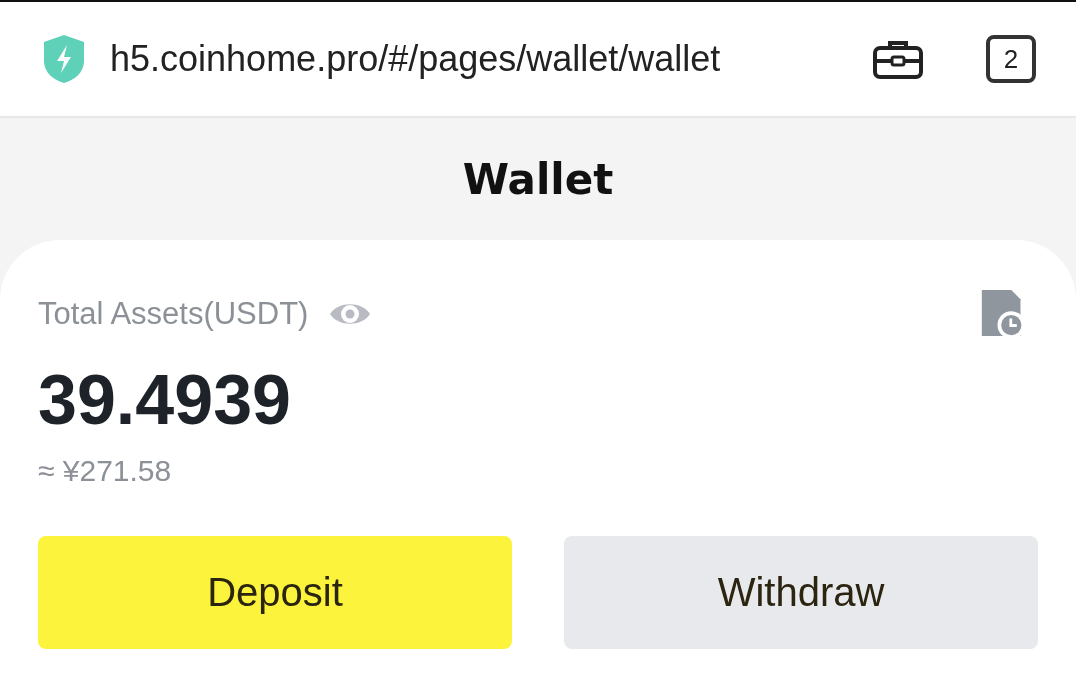  I want to click on withdraw-button: Withdraw, so click(801, 592).